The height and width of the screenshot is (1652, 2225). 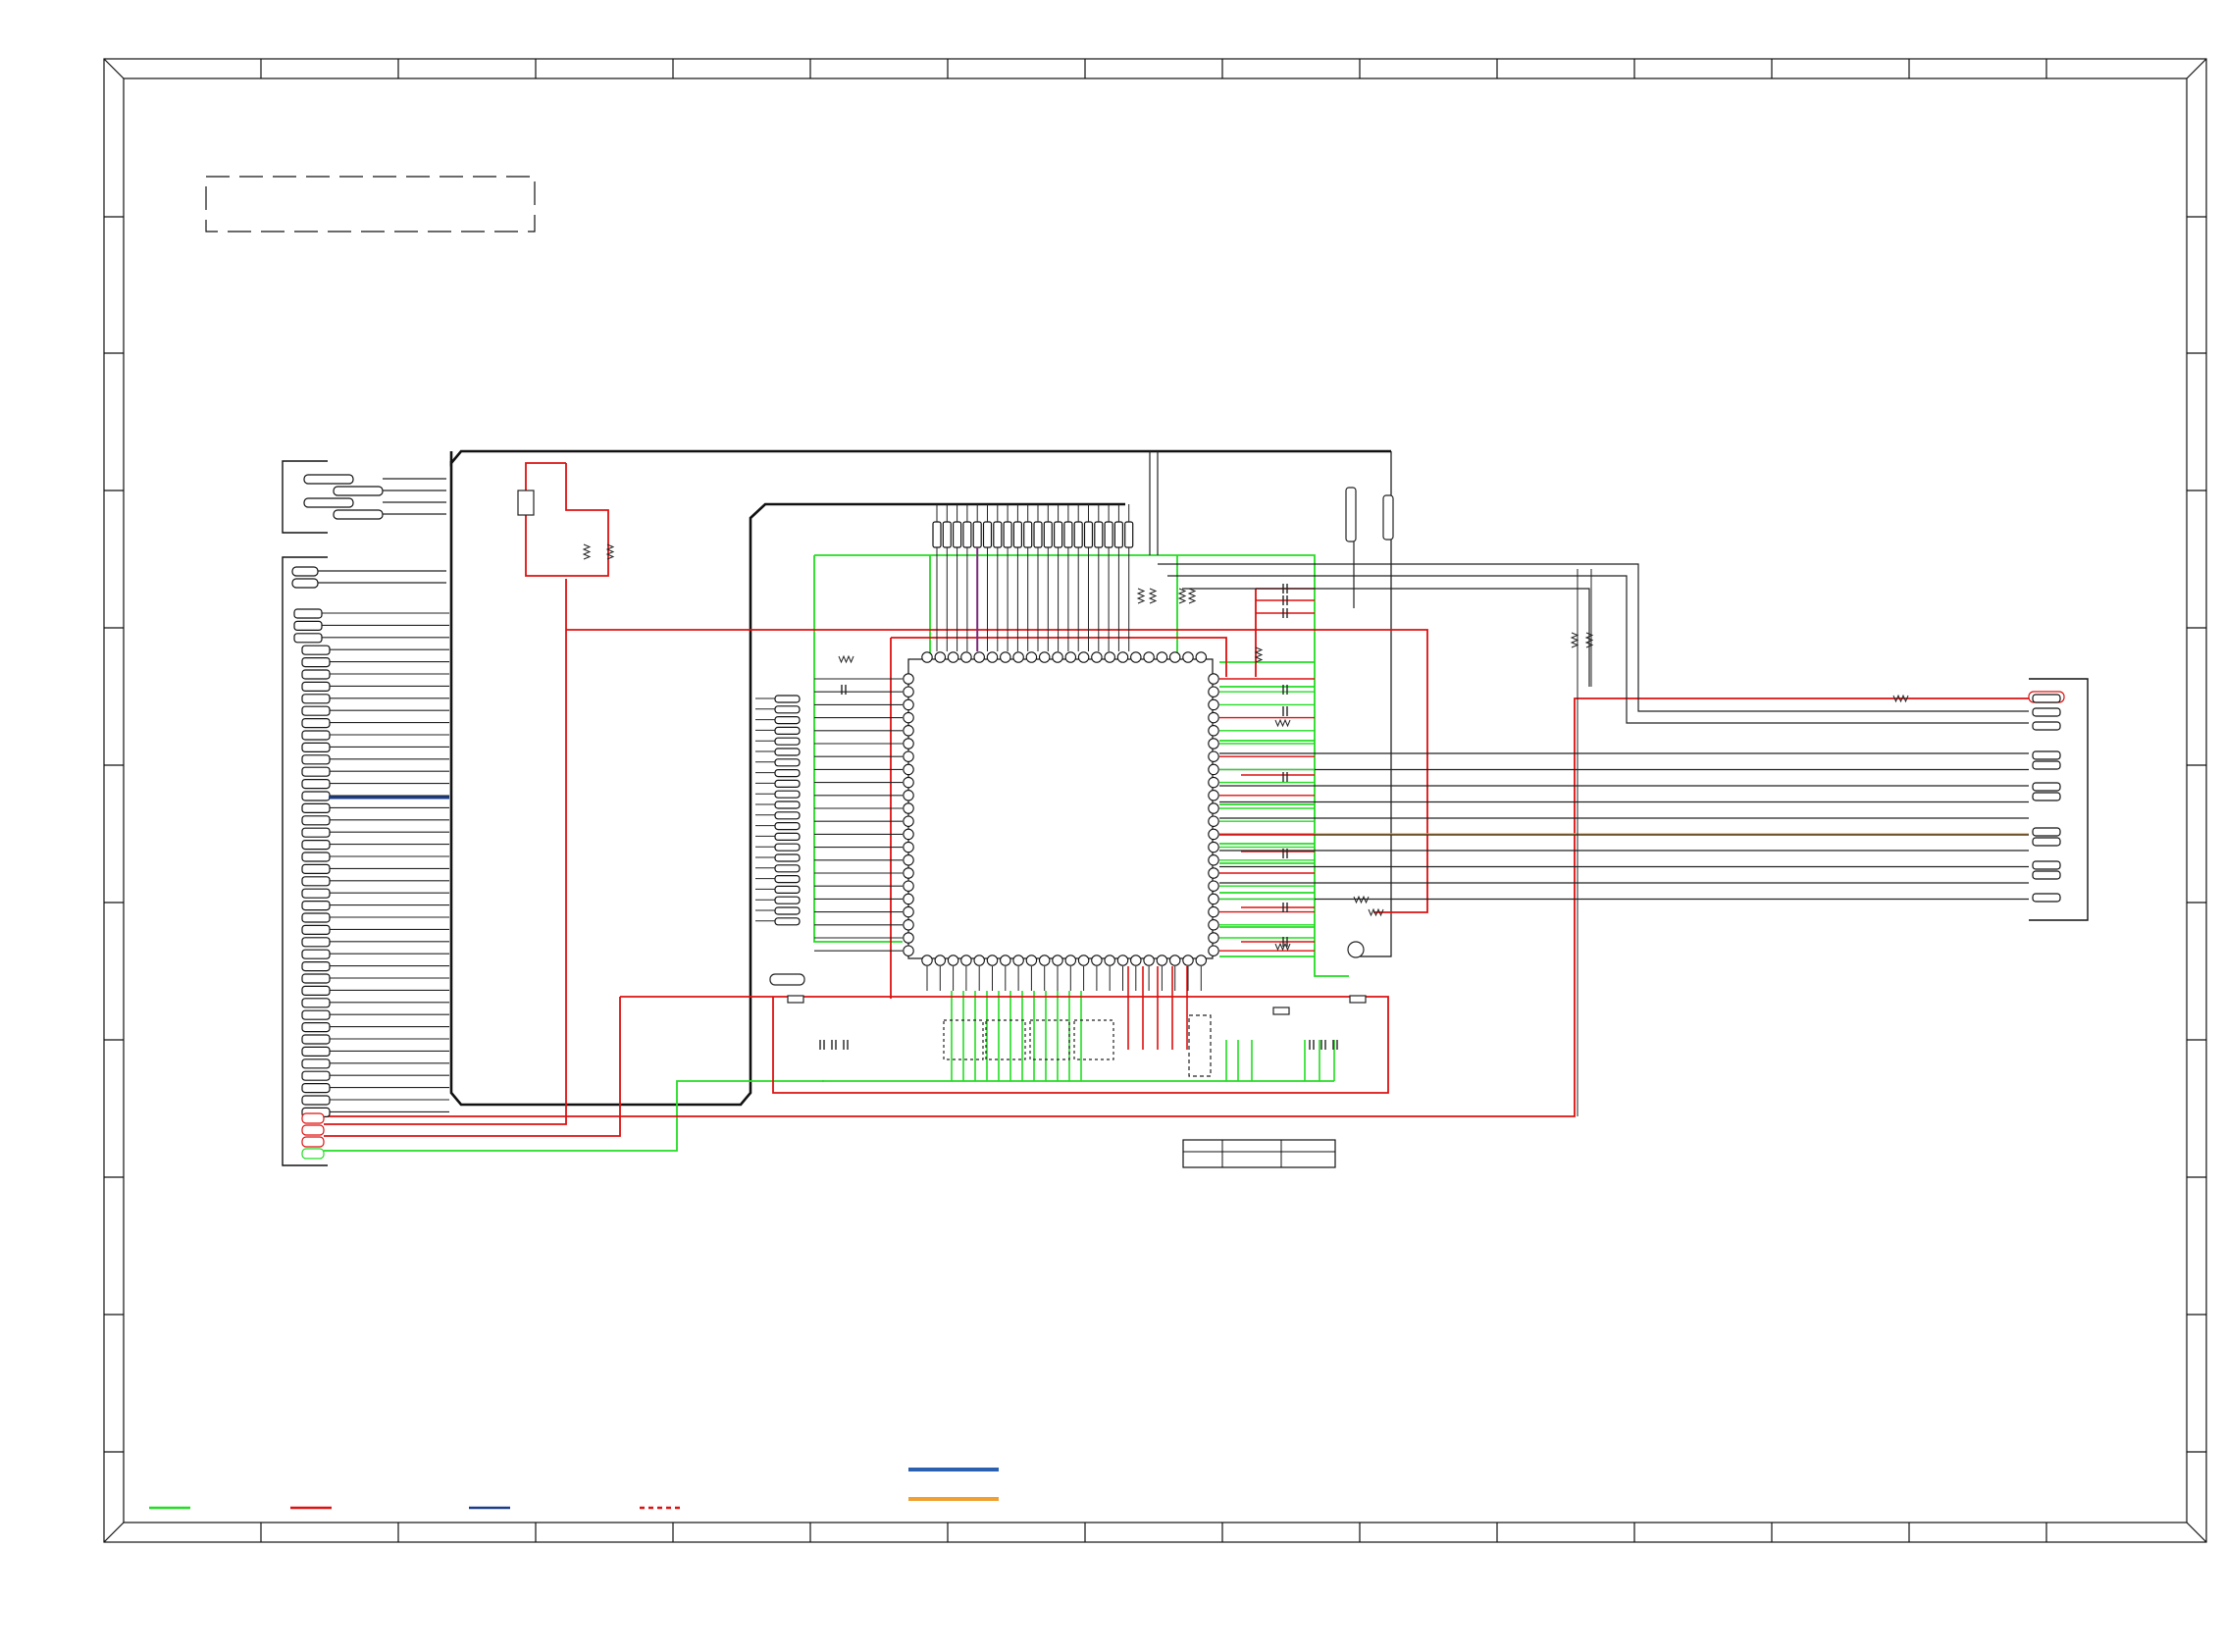 I want to click on resistor-pack, so click(x=1281, y=1011).